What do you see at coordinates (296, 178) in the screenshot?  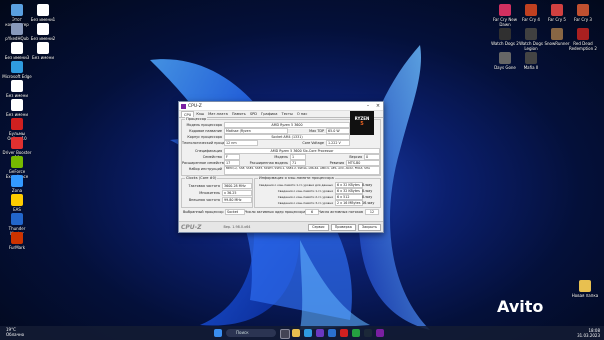 I see `cache-group-title: Информация о кэш-памяти процессора` at bounding box center [296, 178].